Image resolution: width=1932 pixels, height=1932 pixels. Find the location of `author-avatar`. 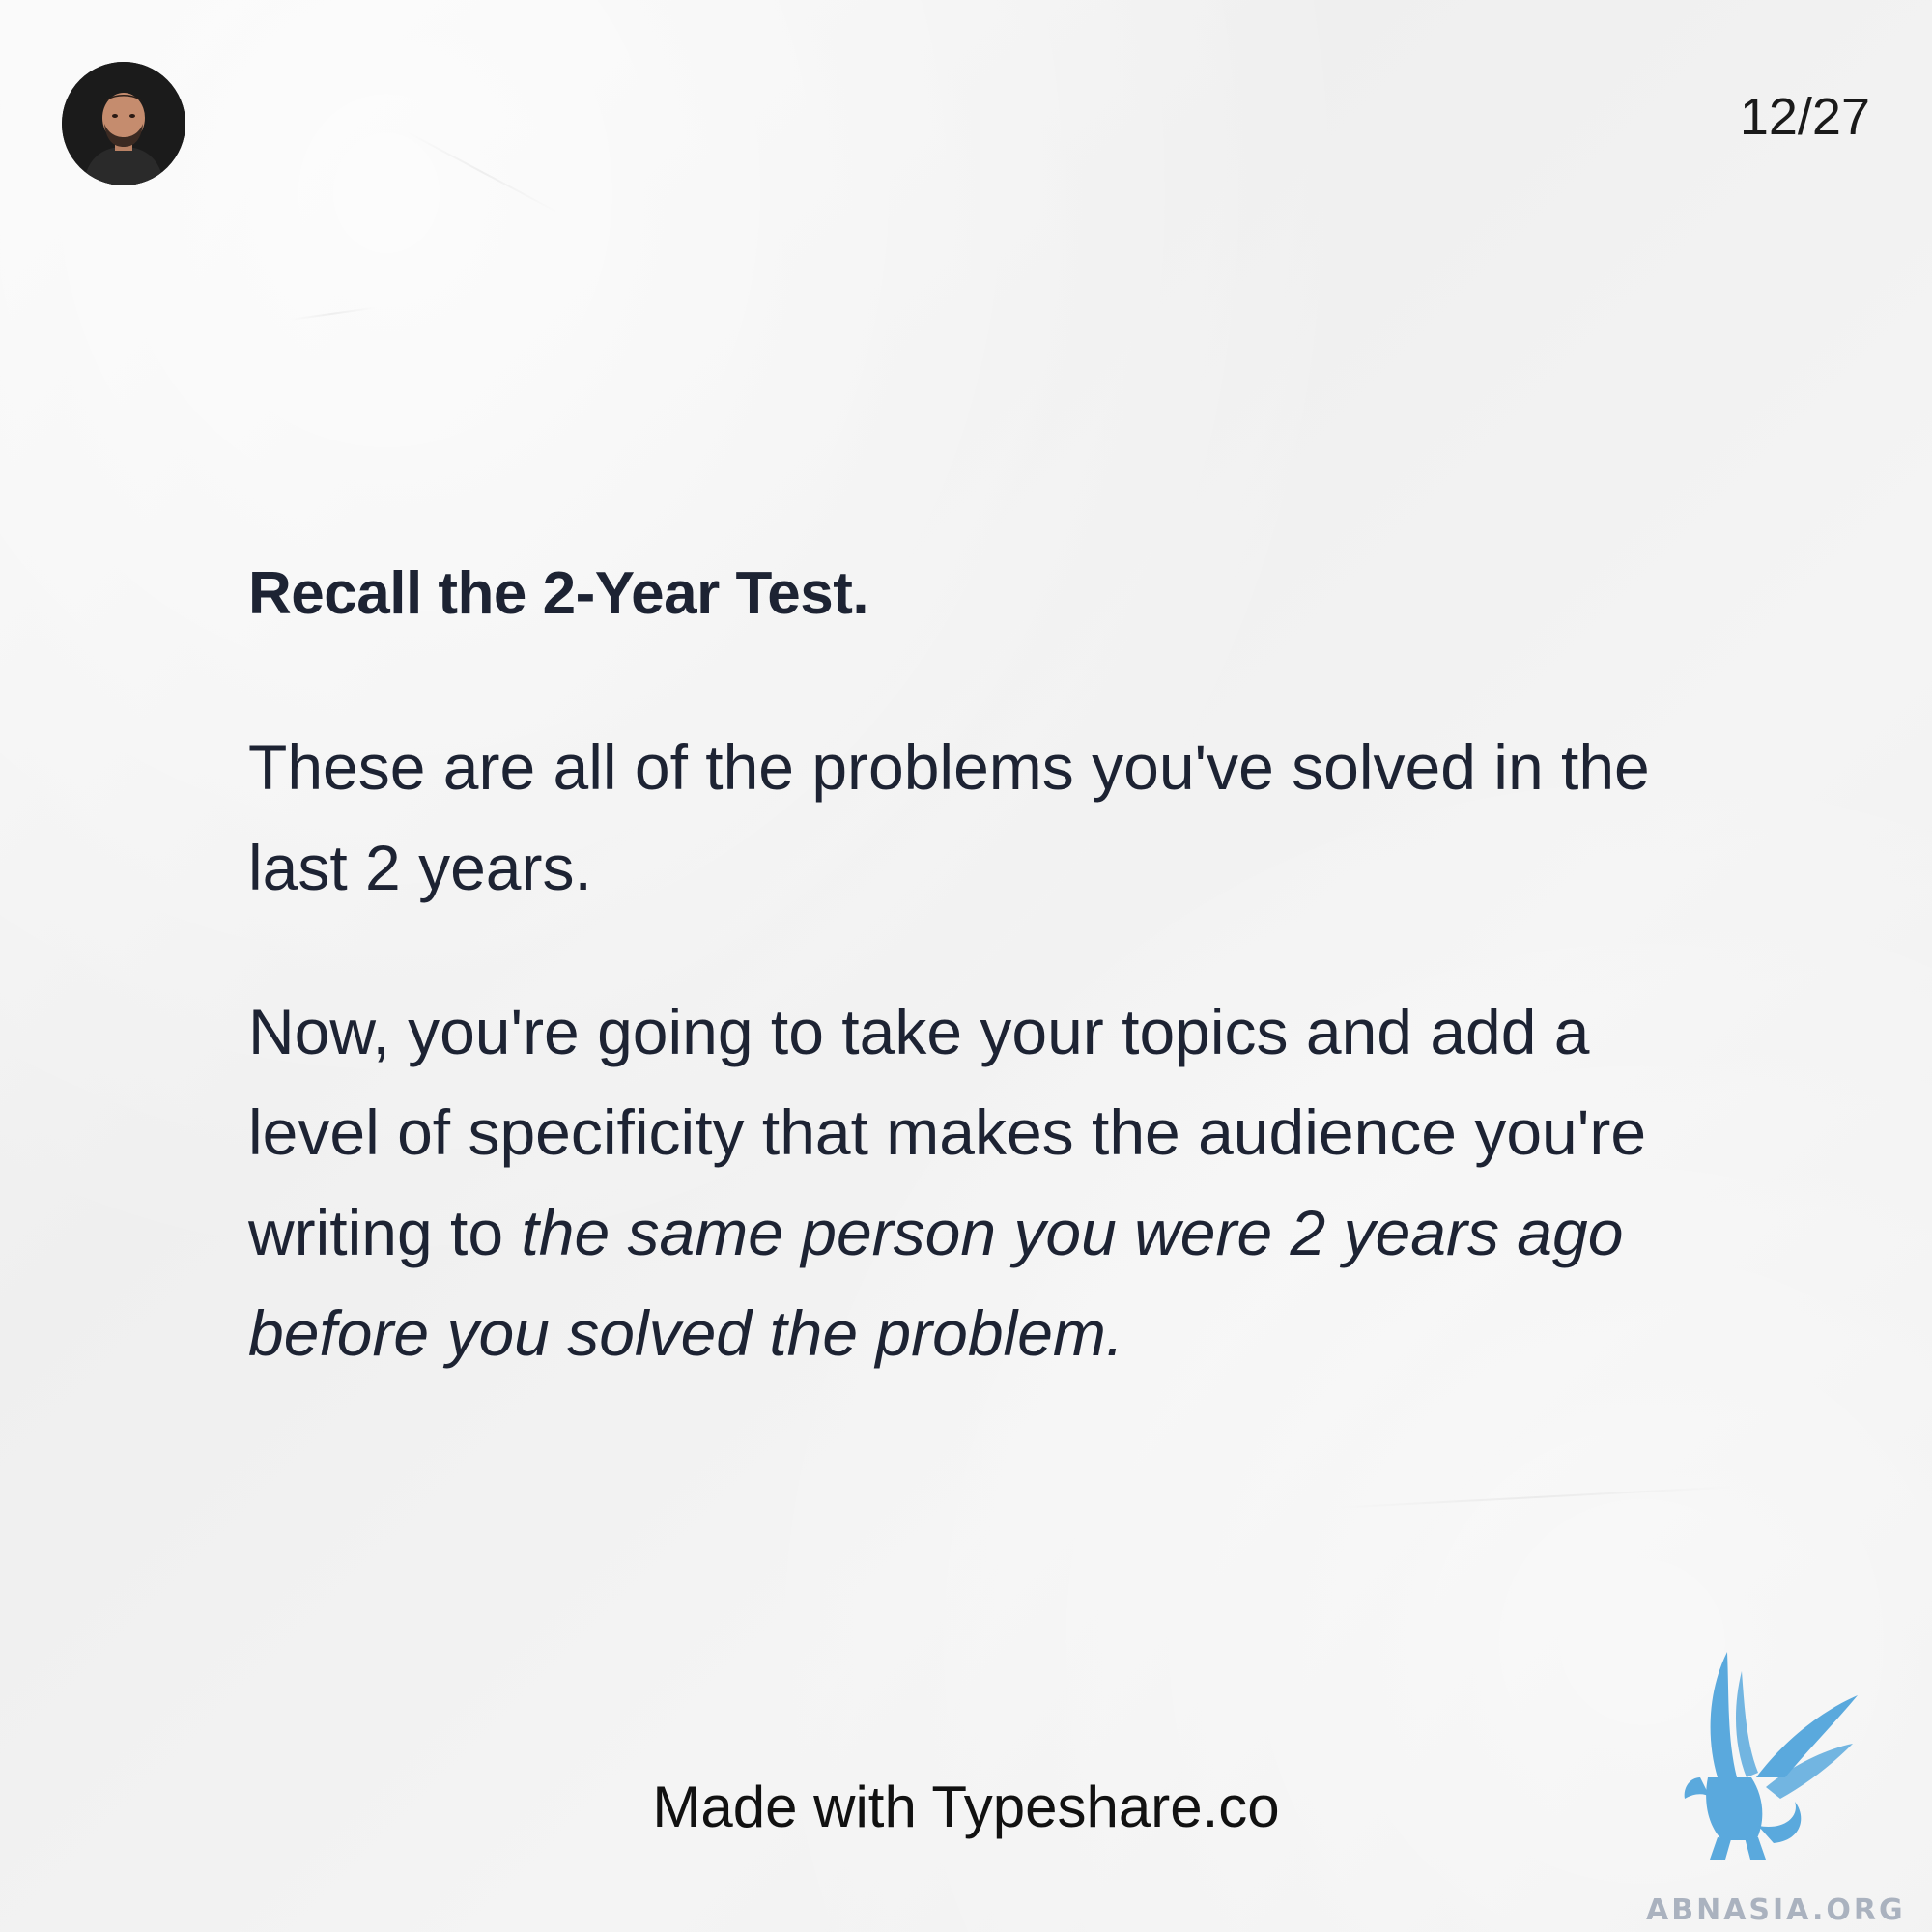

author-avatar is located at coordinates (123, 123).